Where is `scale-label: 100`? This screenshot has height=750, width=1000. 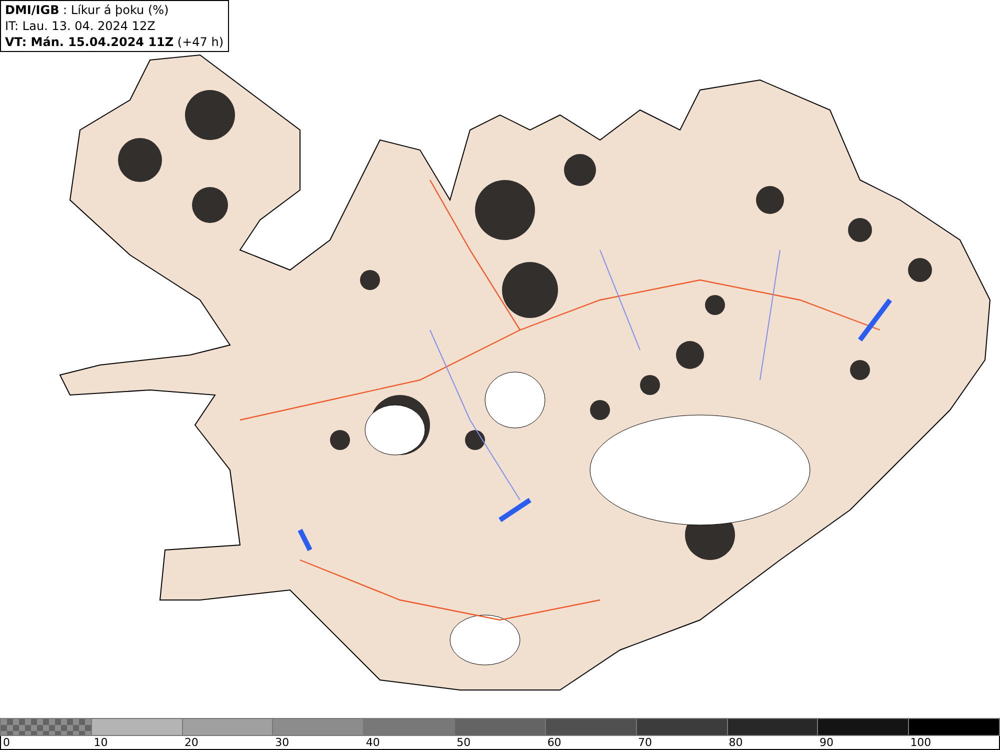 scale-label: 100 is located at coordinates (920, 742).